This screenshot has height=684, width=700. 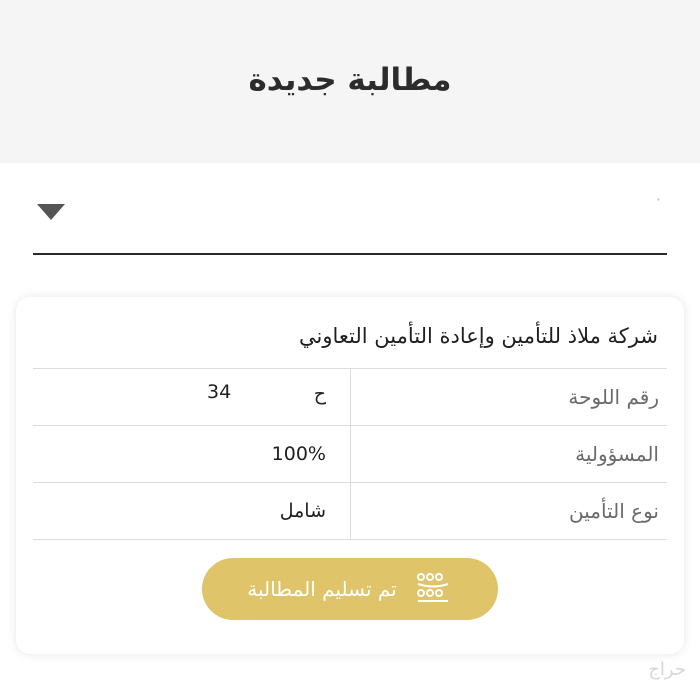 What do you see at coordinates (613, 397) in the screenshot?
I see `plate-label: رقم اللوحة` at bounding box center [613, 397].